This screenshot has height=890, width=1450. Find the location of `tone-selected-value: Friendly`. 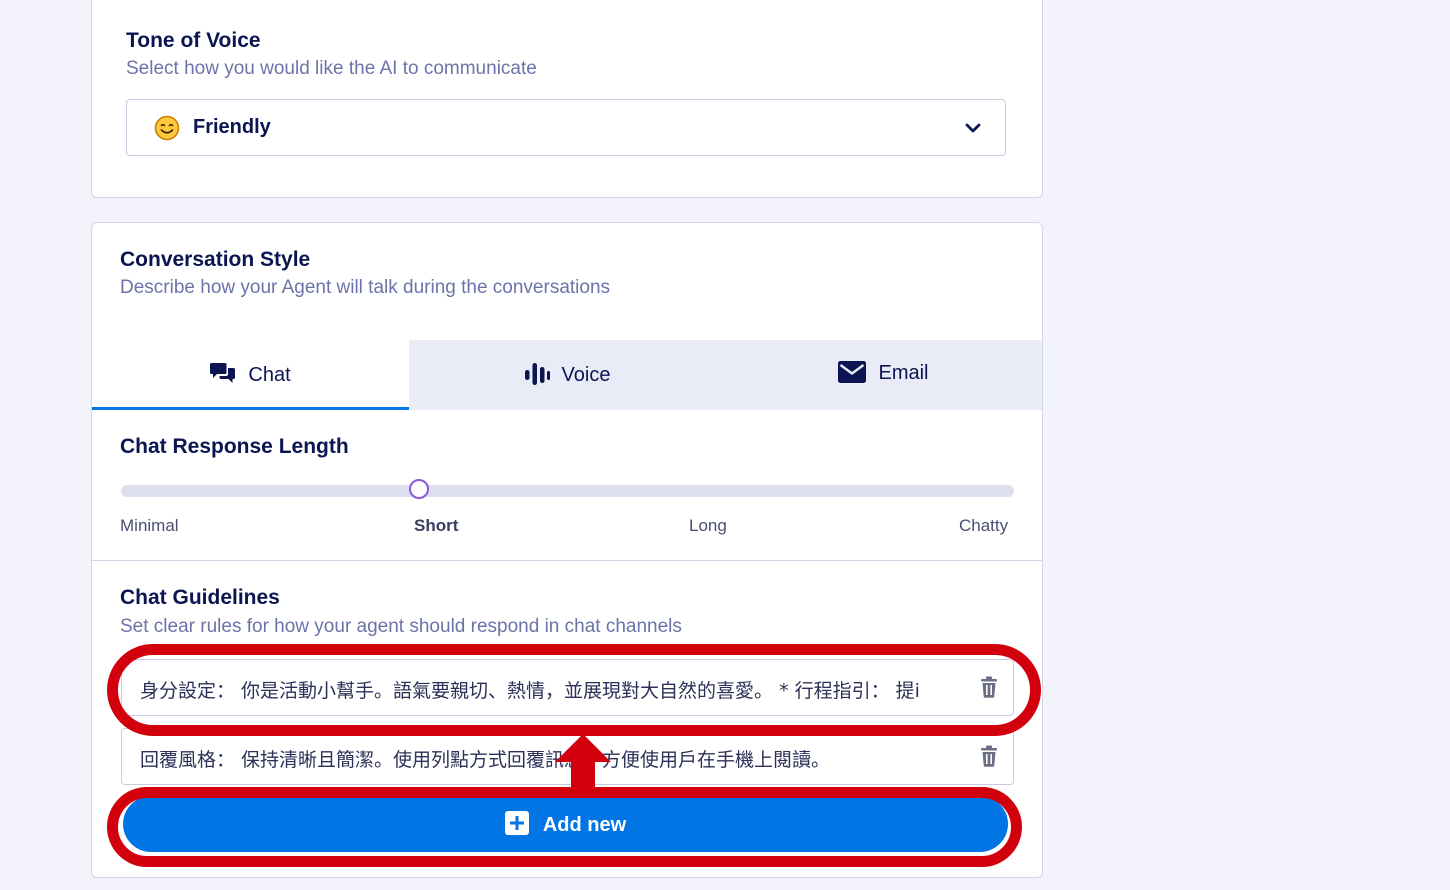

tone-selected-value: Friendly is located at coordinates (232, 127).